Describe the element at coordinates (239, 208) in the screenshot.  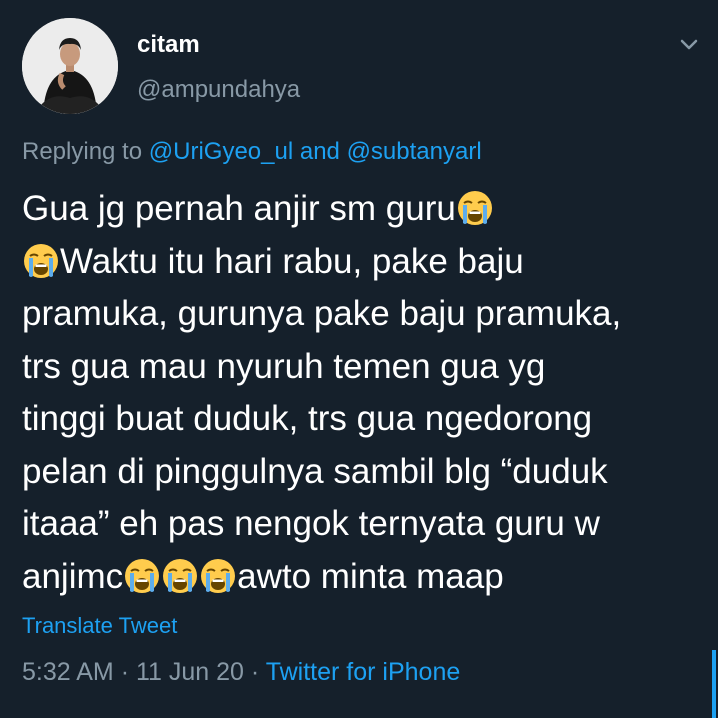
I see `tweet-line-text: Gua jg pernah anjir sm guru` at that location.